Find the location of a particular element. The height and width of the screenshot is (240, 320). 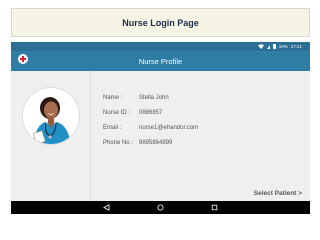

nurse-id-row: Nurse ID : 0886857 is located at coordinates (150, 112).